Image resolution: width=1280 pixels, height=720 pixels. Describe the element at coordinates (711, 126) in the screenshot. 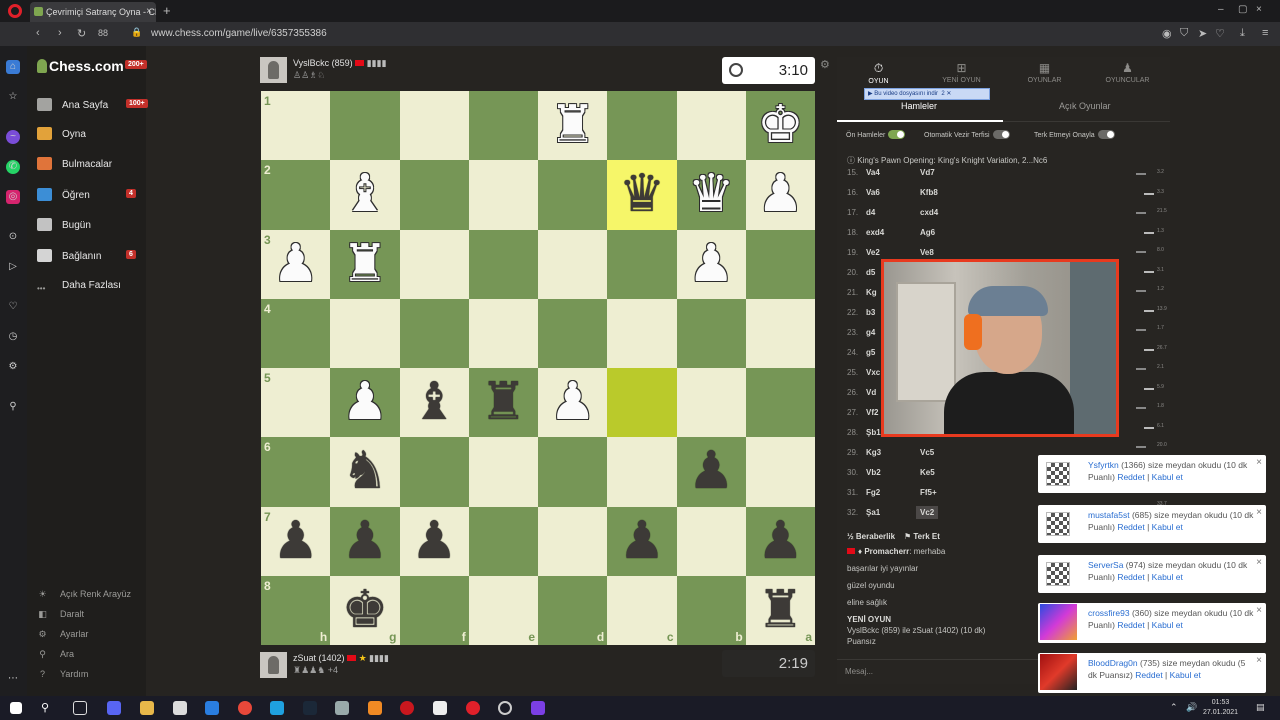

I see `square-b1` at that location.